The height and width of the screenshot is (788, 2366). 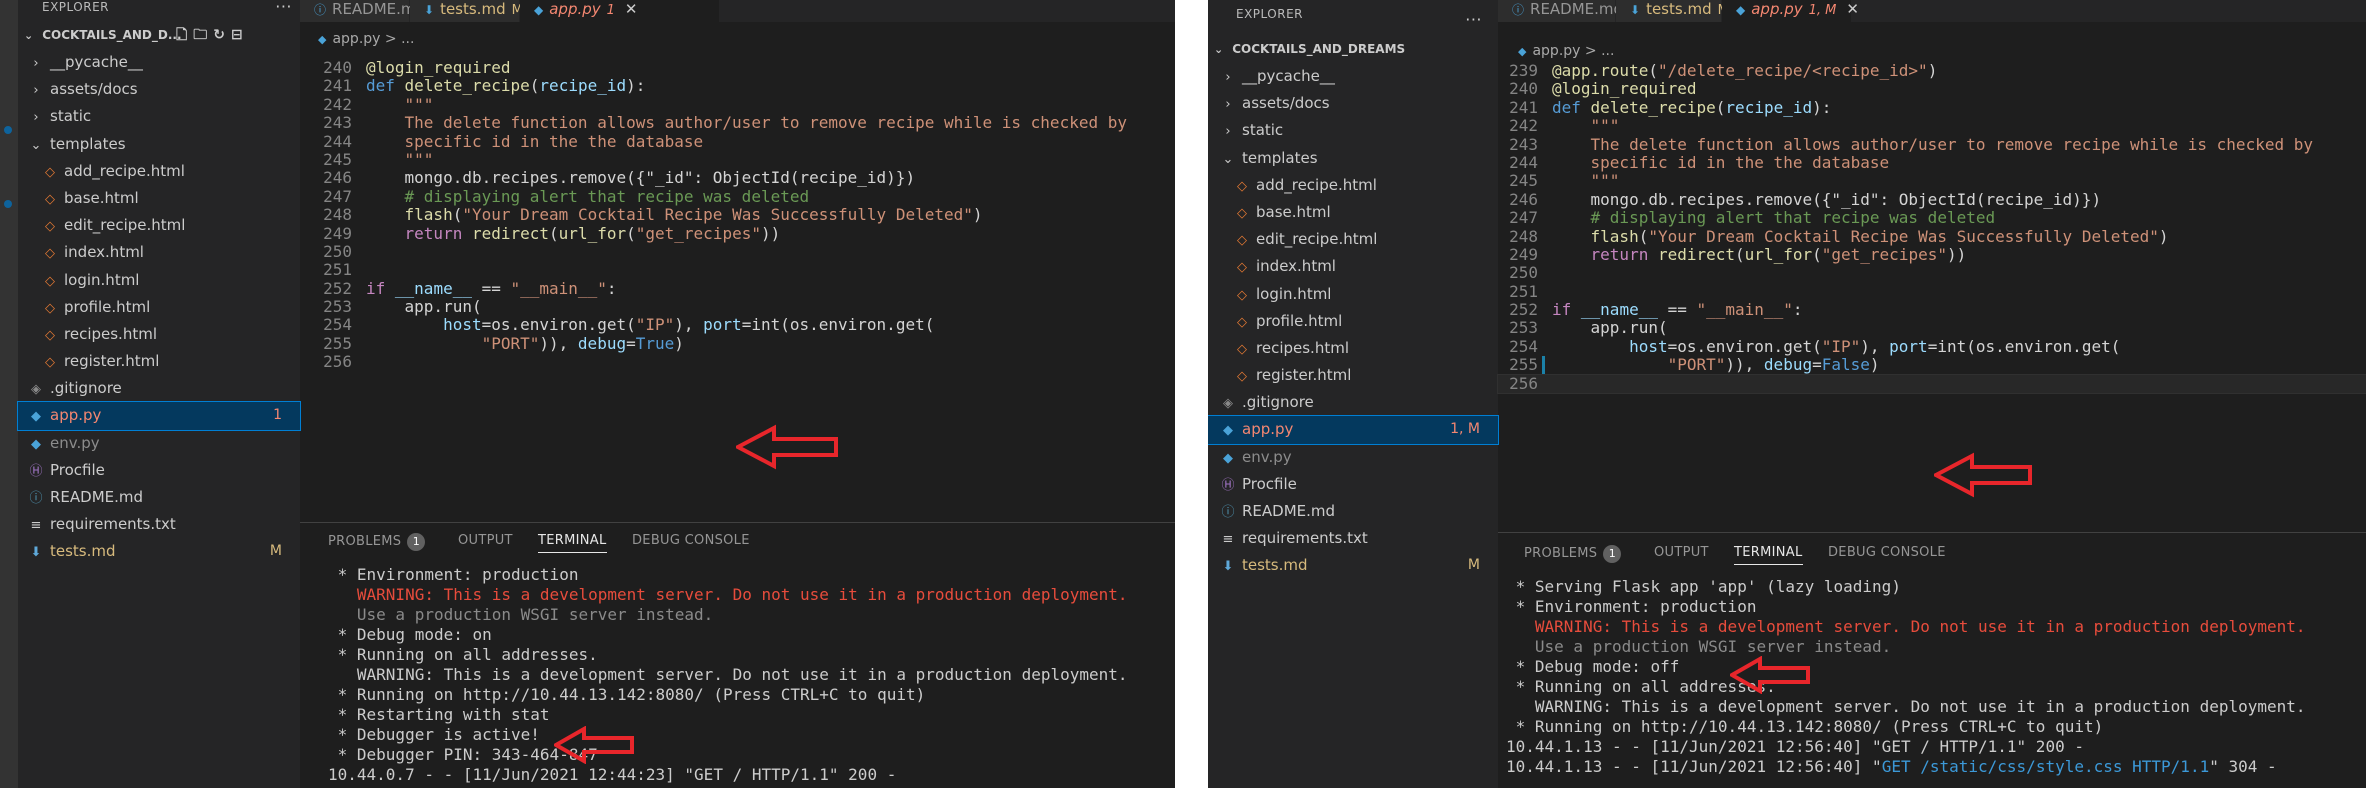 I want to click on tree-file: ◆ app.py 1, so click(x=159, y=416).